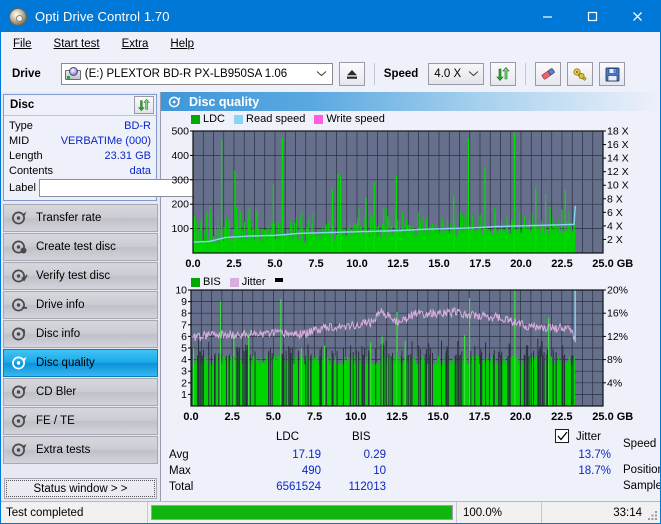  What do you see at coordinates (208, 119) in the screenshot?
I see `legend-ldc: LDC` at bounding box center [208, 119].